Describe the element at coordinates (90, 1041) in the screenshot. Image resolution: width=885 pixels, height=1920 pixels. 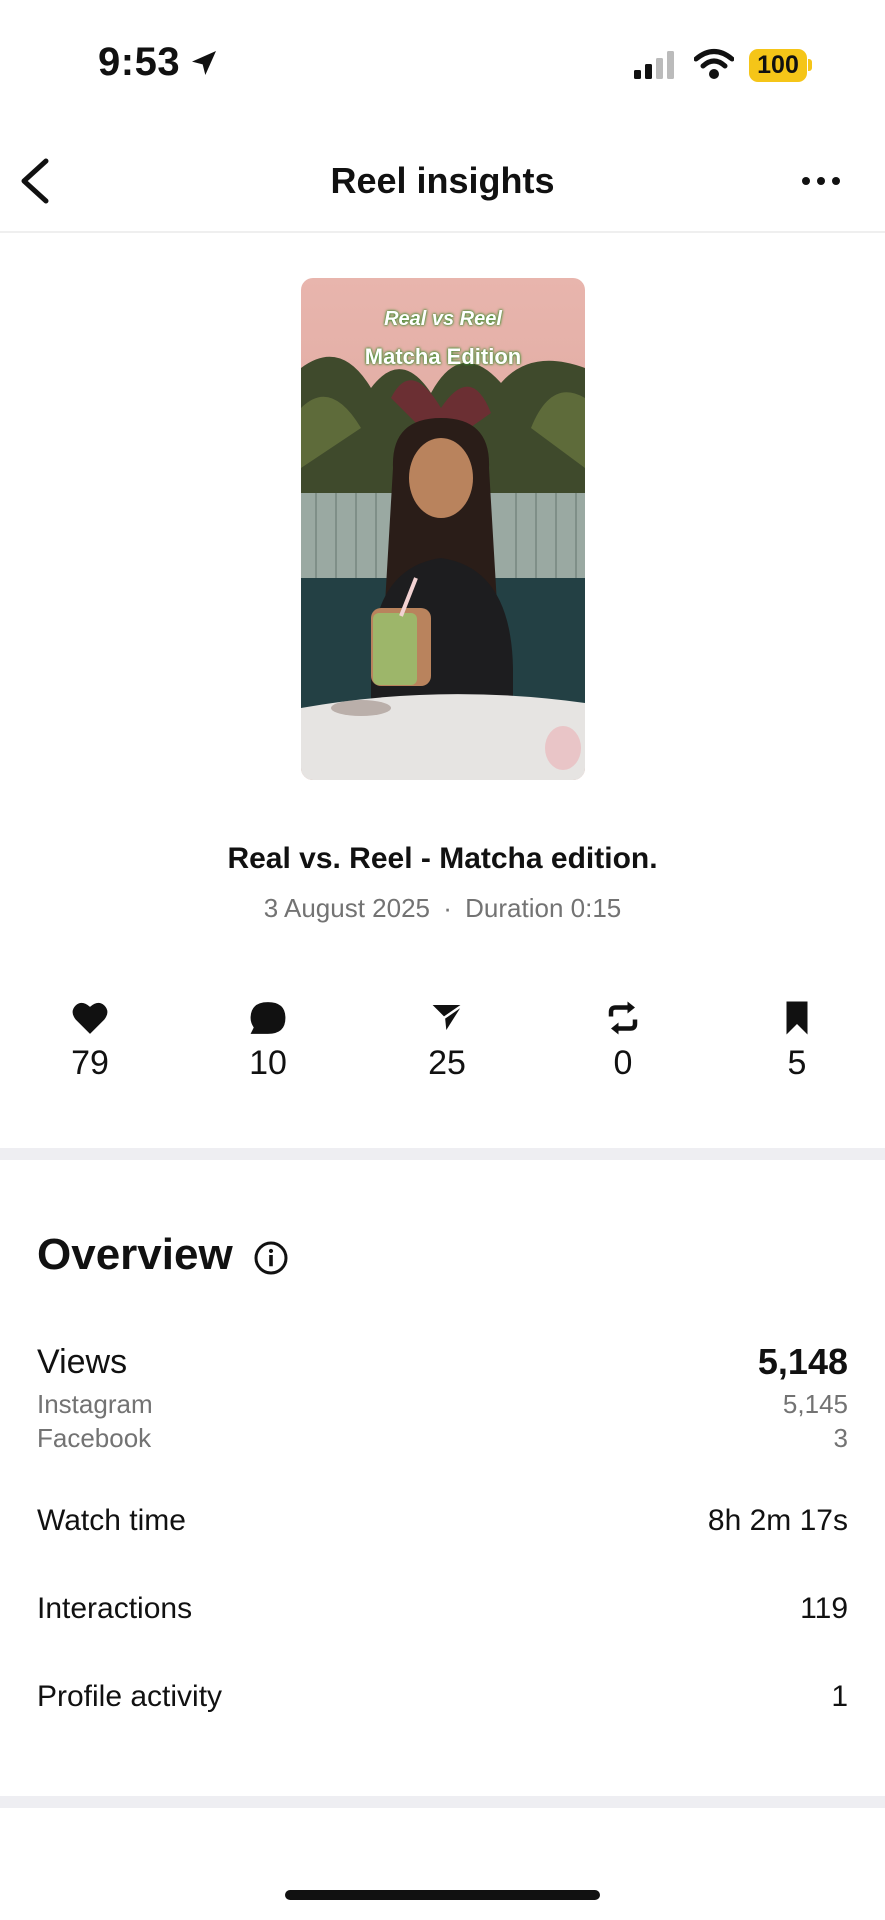
I see `likes-stat: 79` at that location.